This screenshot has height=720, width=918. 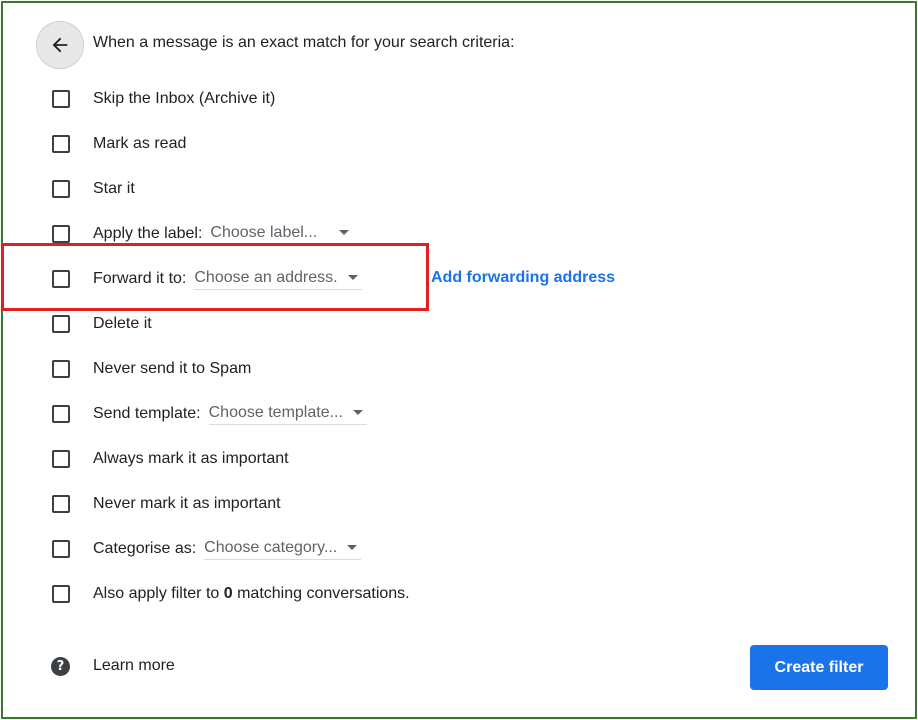 I want to click on highlight-box, so click(x=215, y=277).